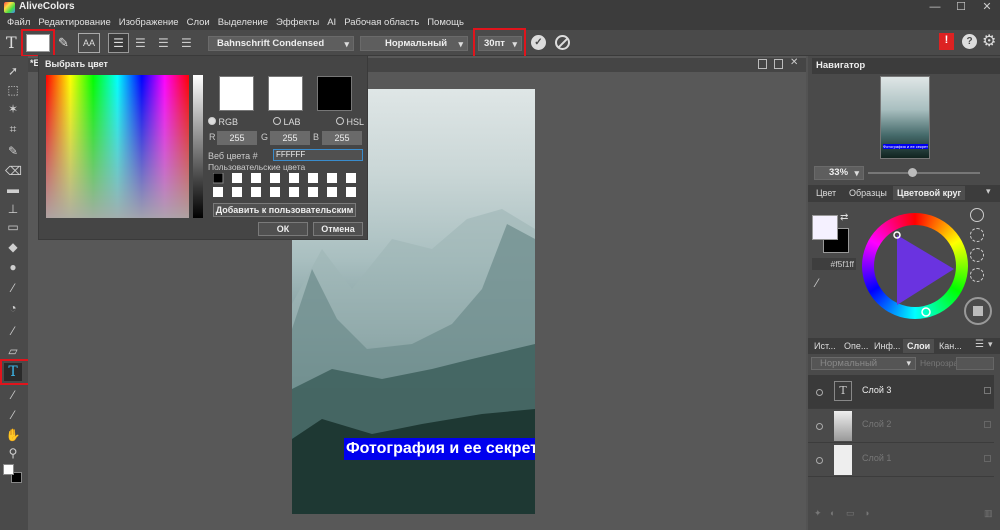 The width and height of the screenshot is (1000, 530). What do you see at coordinates (912, 172) in the screenshot?
I see `zoom-slider-handle` at bounding box center [912, 172].